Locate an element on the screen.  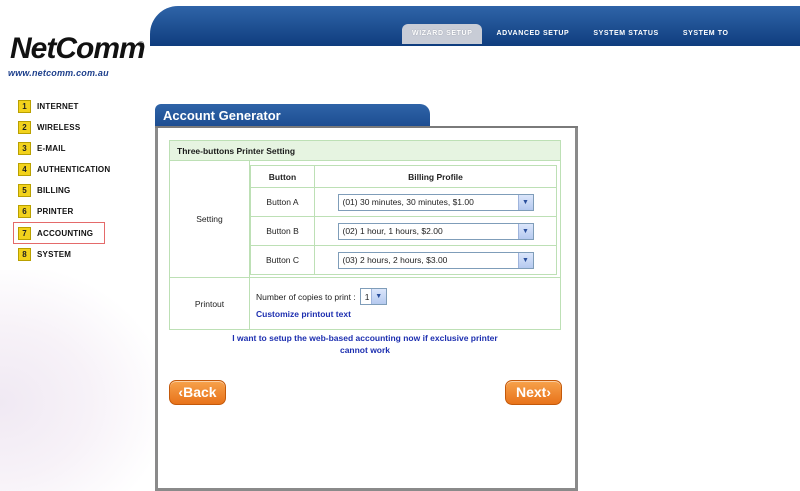
back-button: ‹Back is located at coordinates (197, 392).